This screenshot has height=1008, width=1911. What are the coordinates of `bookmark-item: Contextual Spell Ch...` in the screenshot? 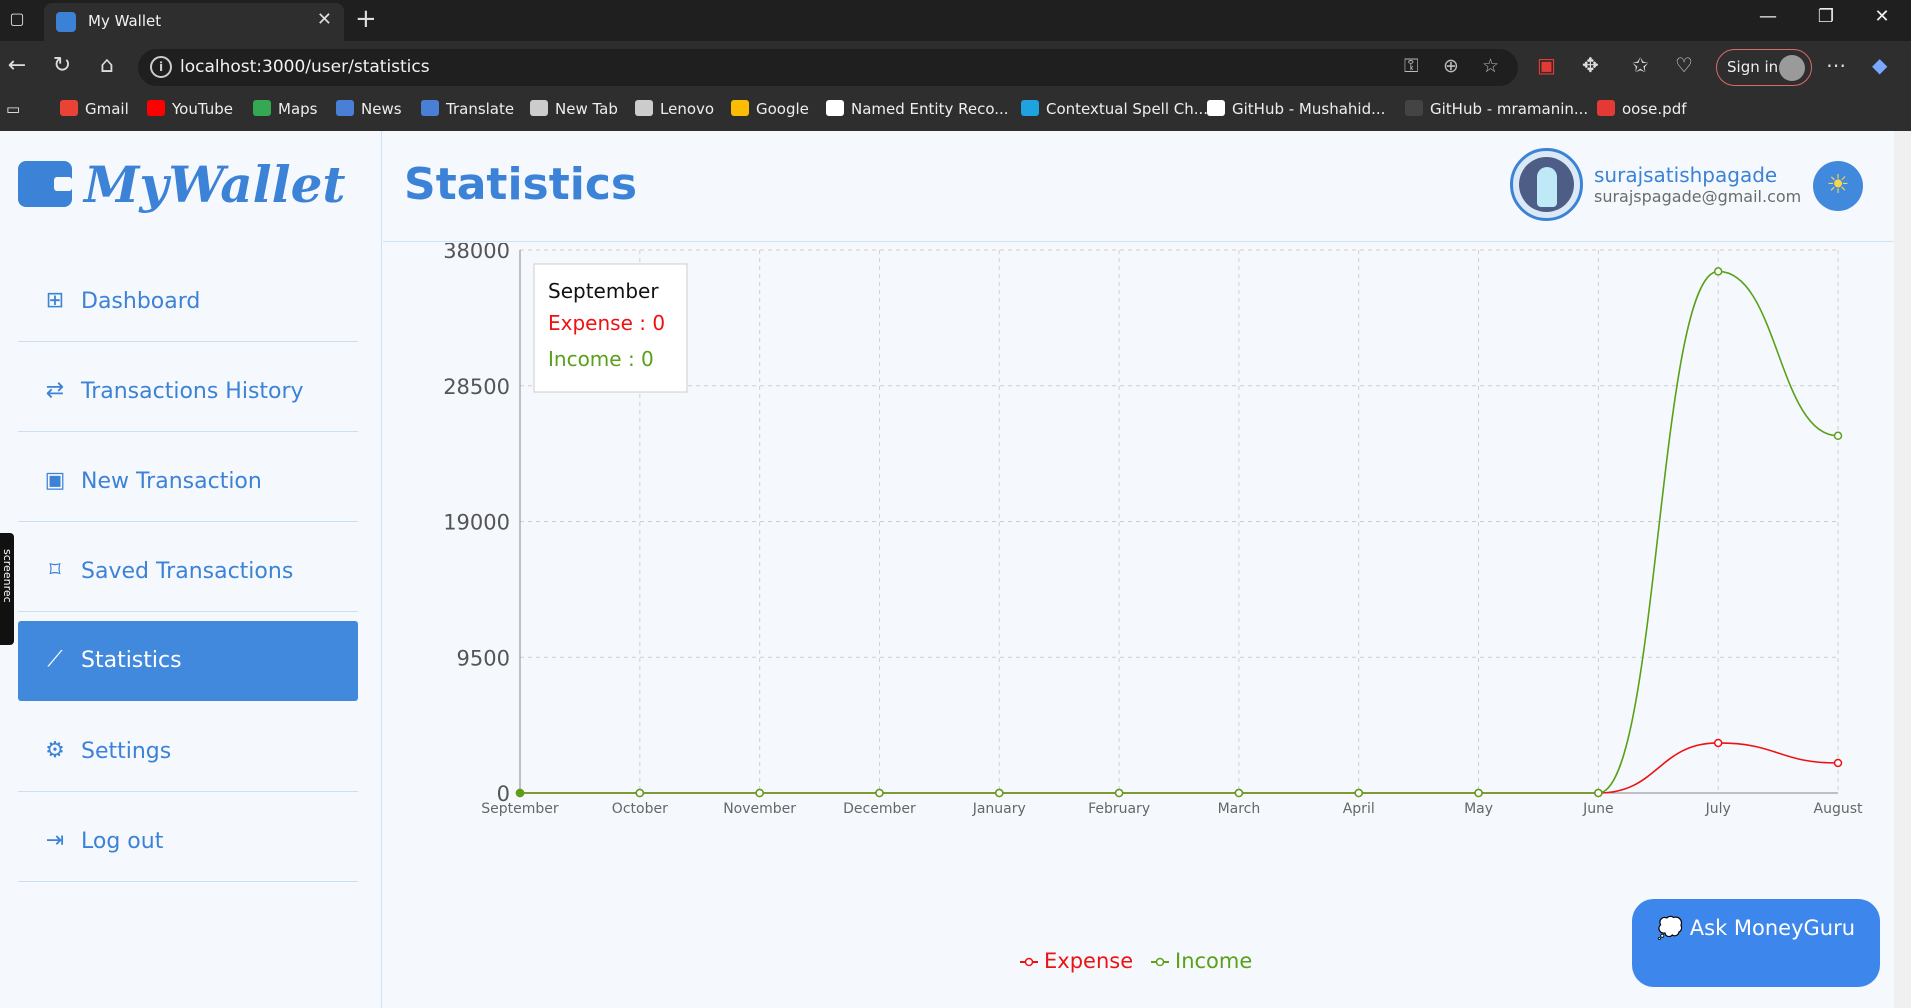 It's located at (1114, 109).